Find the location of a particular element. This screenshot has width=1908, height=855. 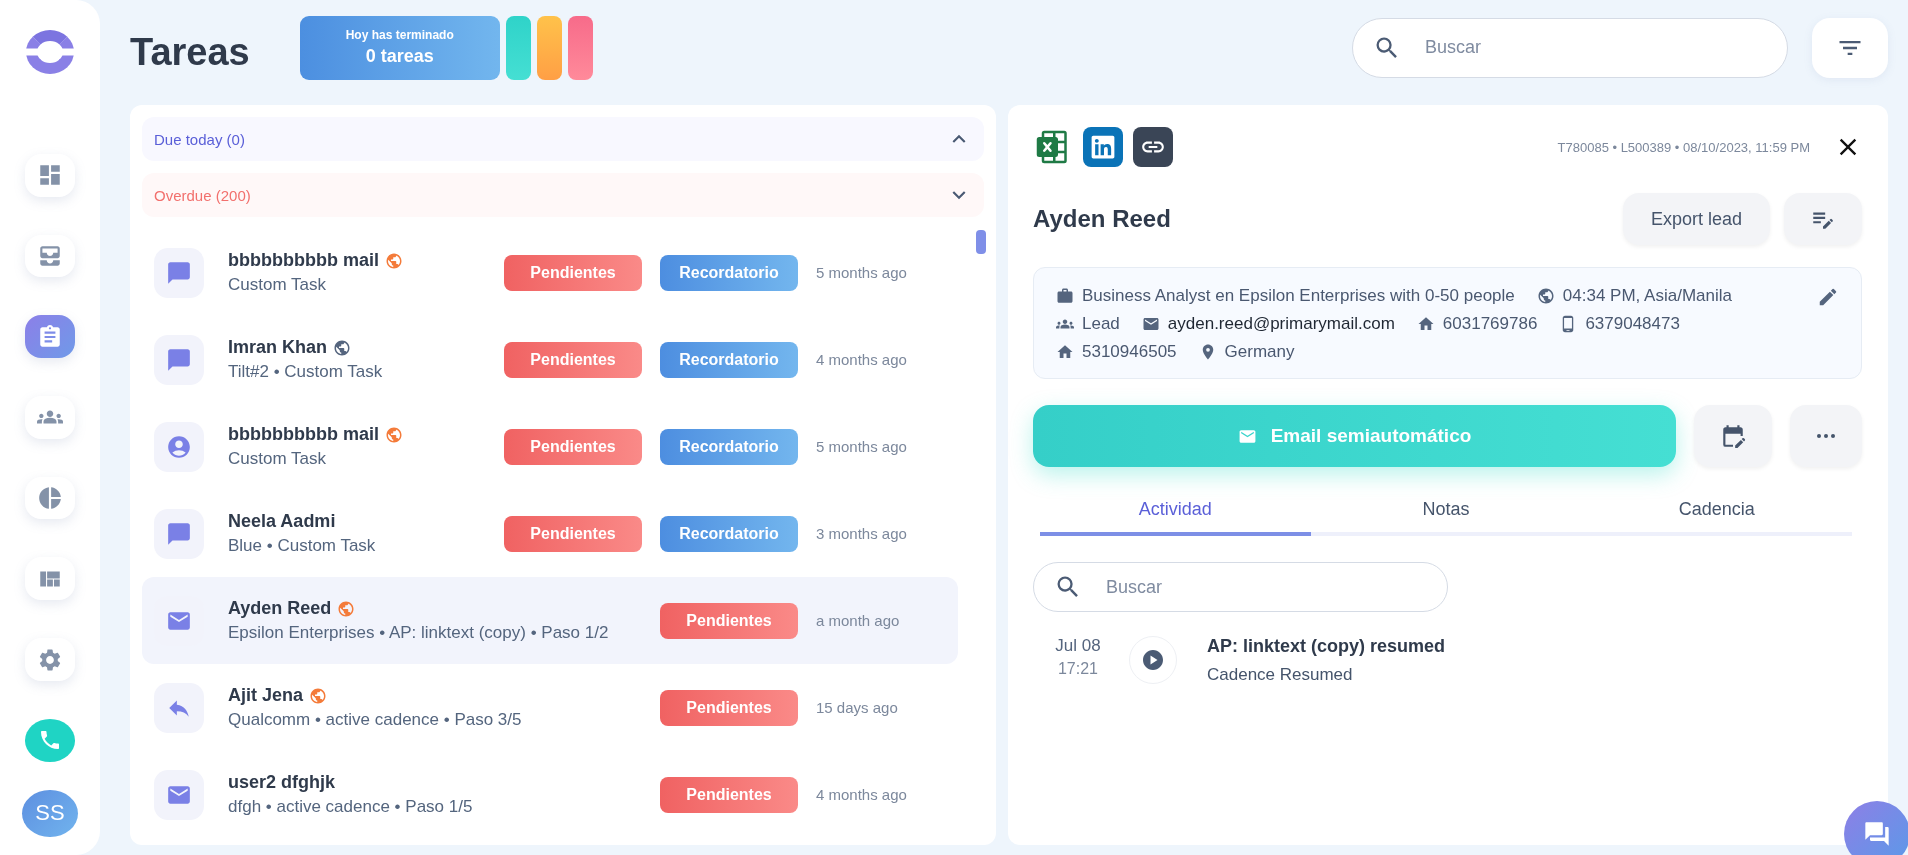

task-row: Neela Aadmi Blue • Custom Task Pendientes Recordatorio 3 months ago is located at coordinates (550, 533).